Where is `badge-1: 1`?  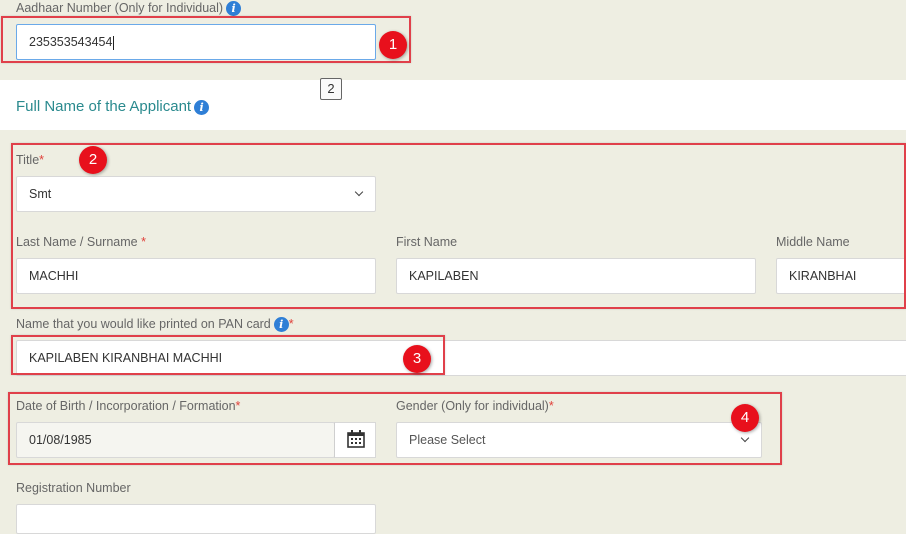 badge-1: 1 is located at coordinates (393, 45).